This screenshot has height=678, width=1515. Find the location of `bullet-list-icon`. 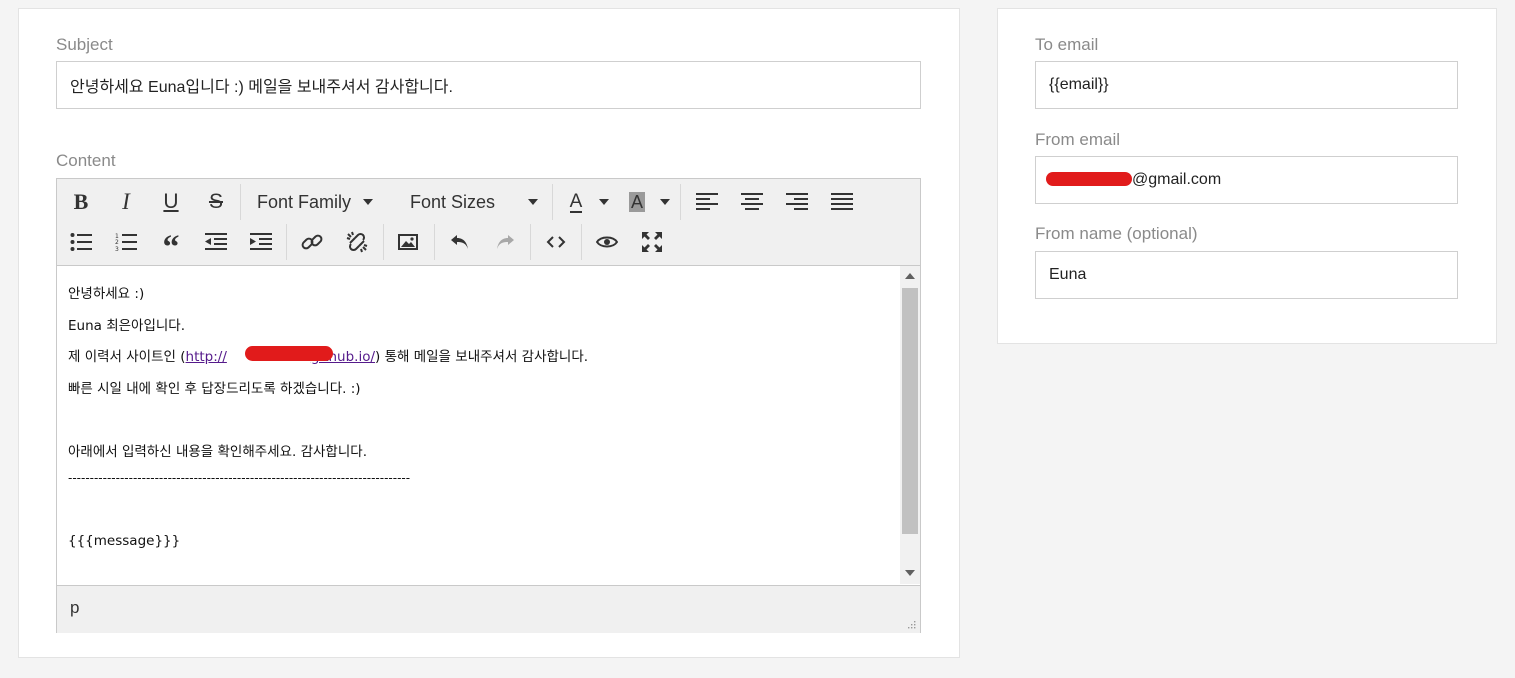

bullet-list-icon is located at coordinates (81, 242).